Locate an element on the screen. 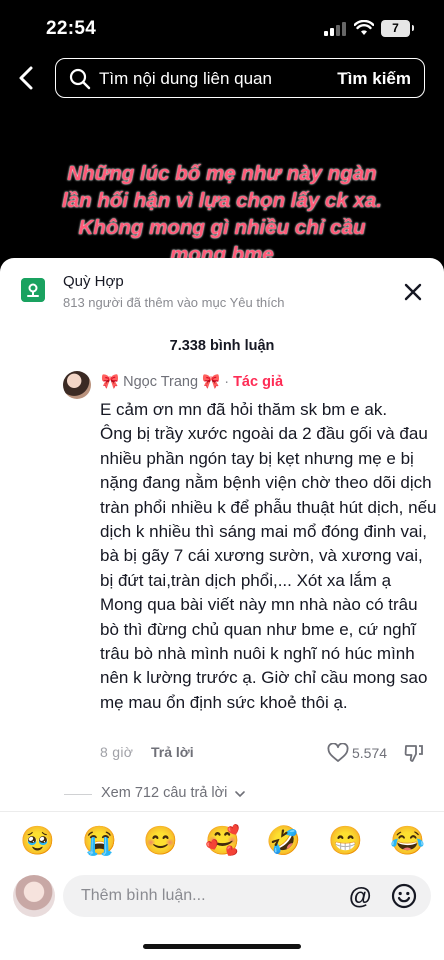 This screenshot has width=444, height=960. composer-divider is located at coordinates (222, 811).